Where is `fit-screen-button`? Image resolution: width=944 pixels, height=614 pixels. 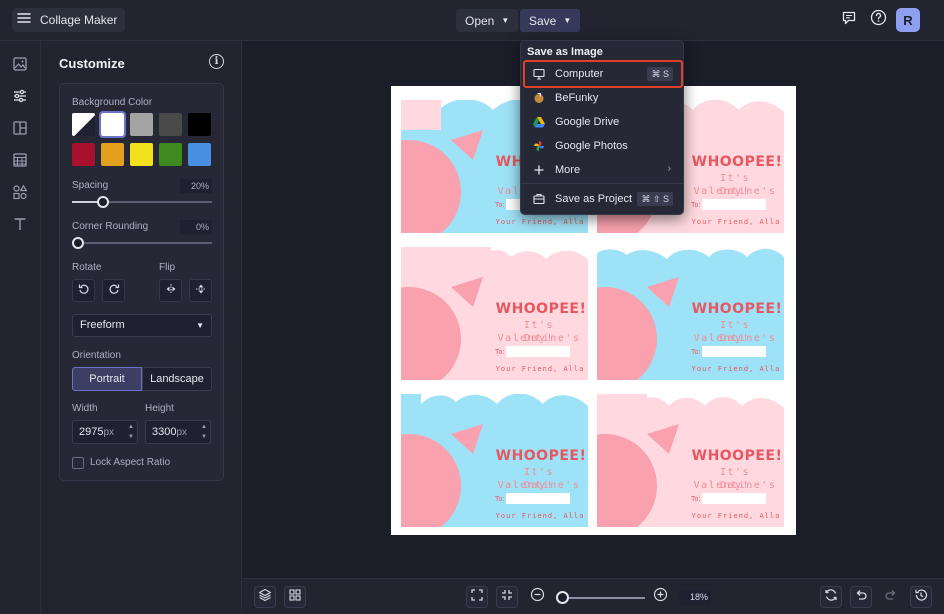 fit-screen-button is located at coordinates (477, 597).